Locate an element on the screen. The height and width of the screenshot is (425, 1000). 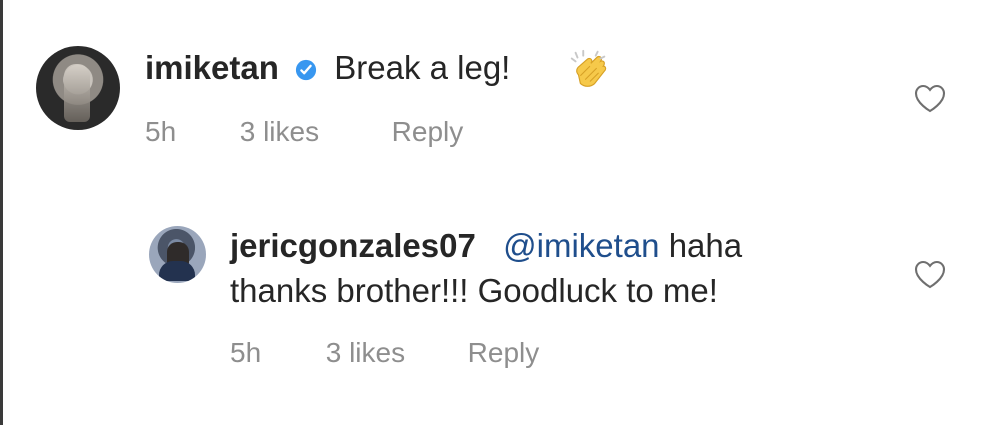
reply-text: thanks brother!!! Goodluck to me! is located at coordinates (474, 290).